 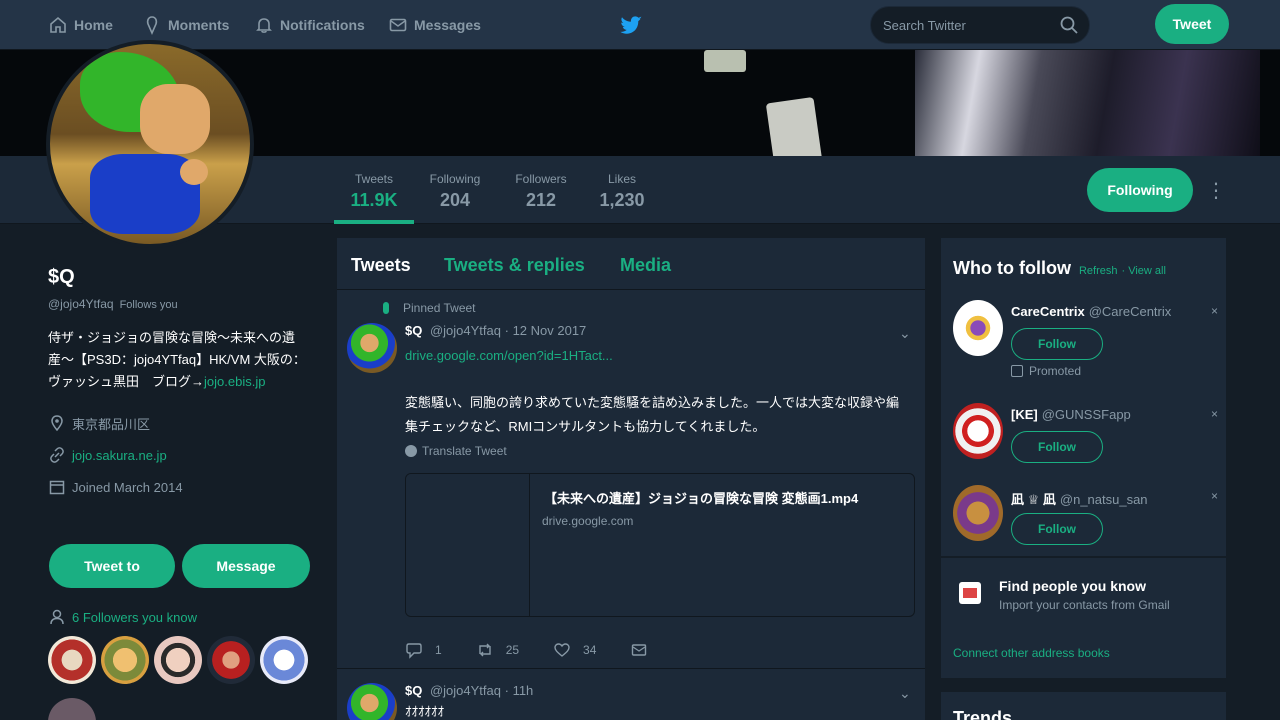 I want to click on followers-you-know: 6 Followers you know, so click(x=122, y=617).